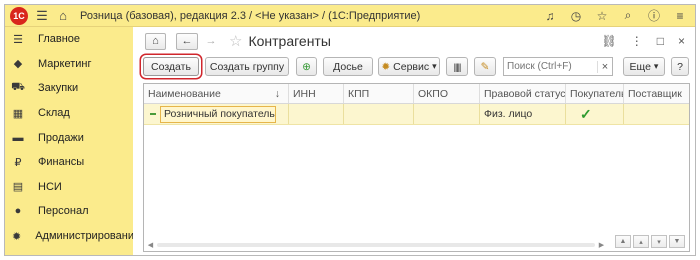 The image size is (700, 260). I want to click on finance-icon: ₽, so click(18, 162).